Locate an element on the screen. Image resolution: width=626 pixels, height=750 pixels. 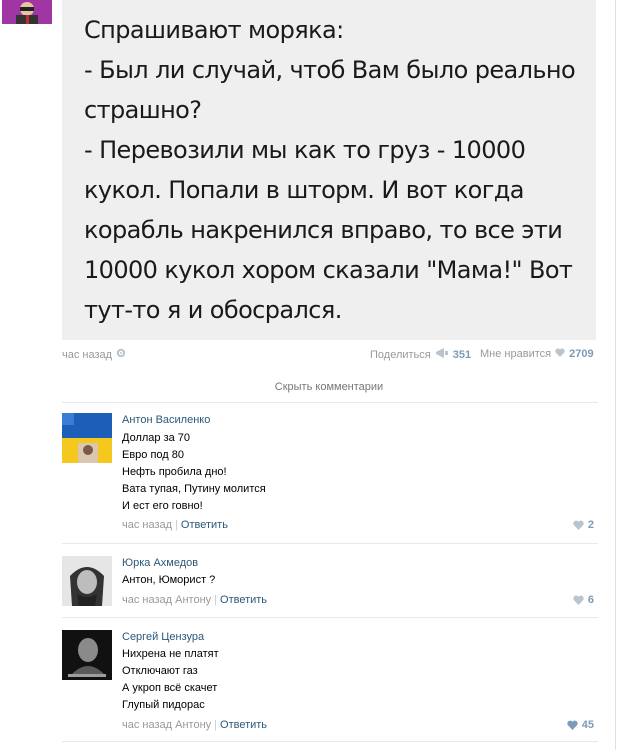
comment-line: И ест его говно! is located at coordinates (162, 506).